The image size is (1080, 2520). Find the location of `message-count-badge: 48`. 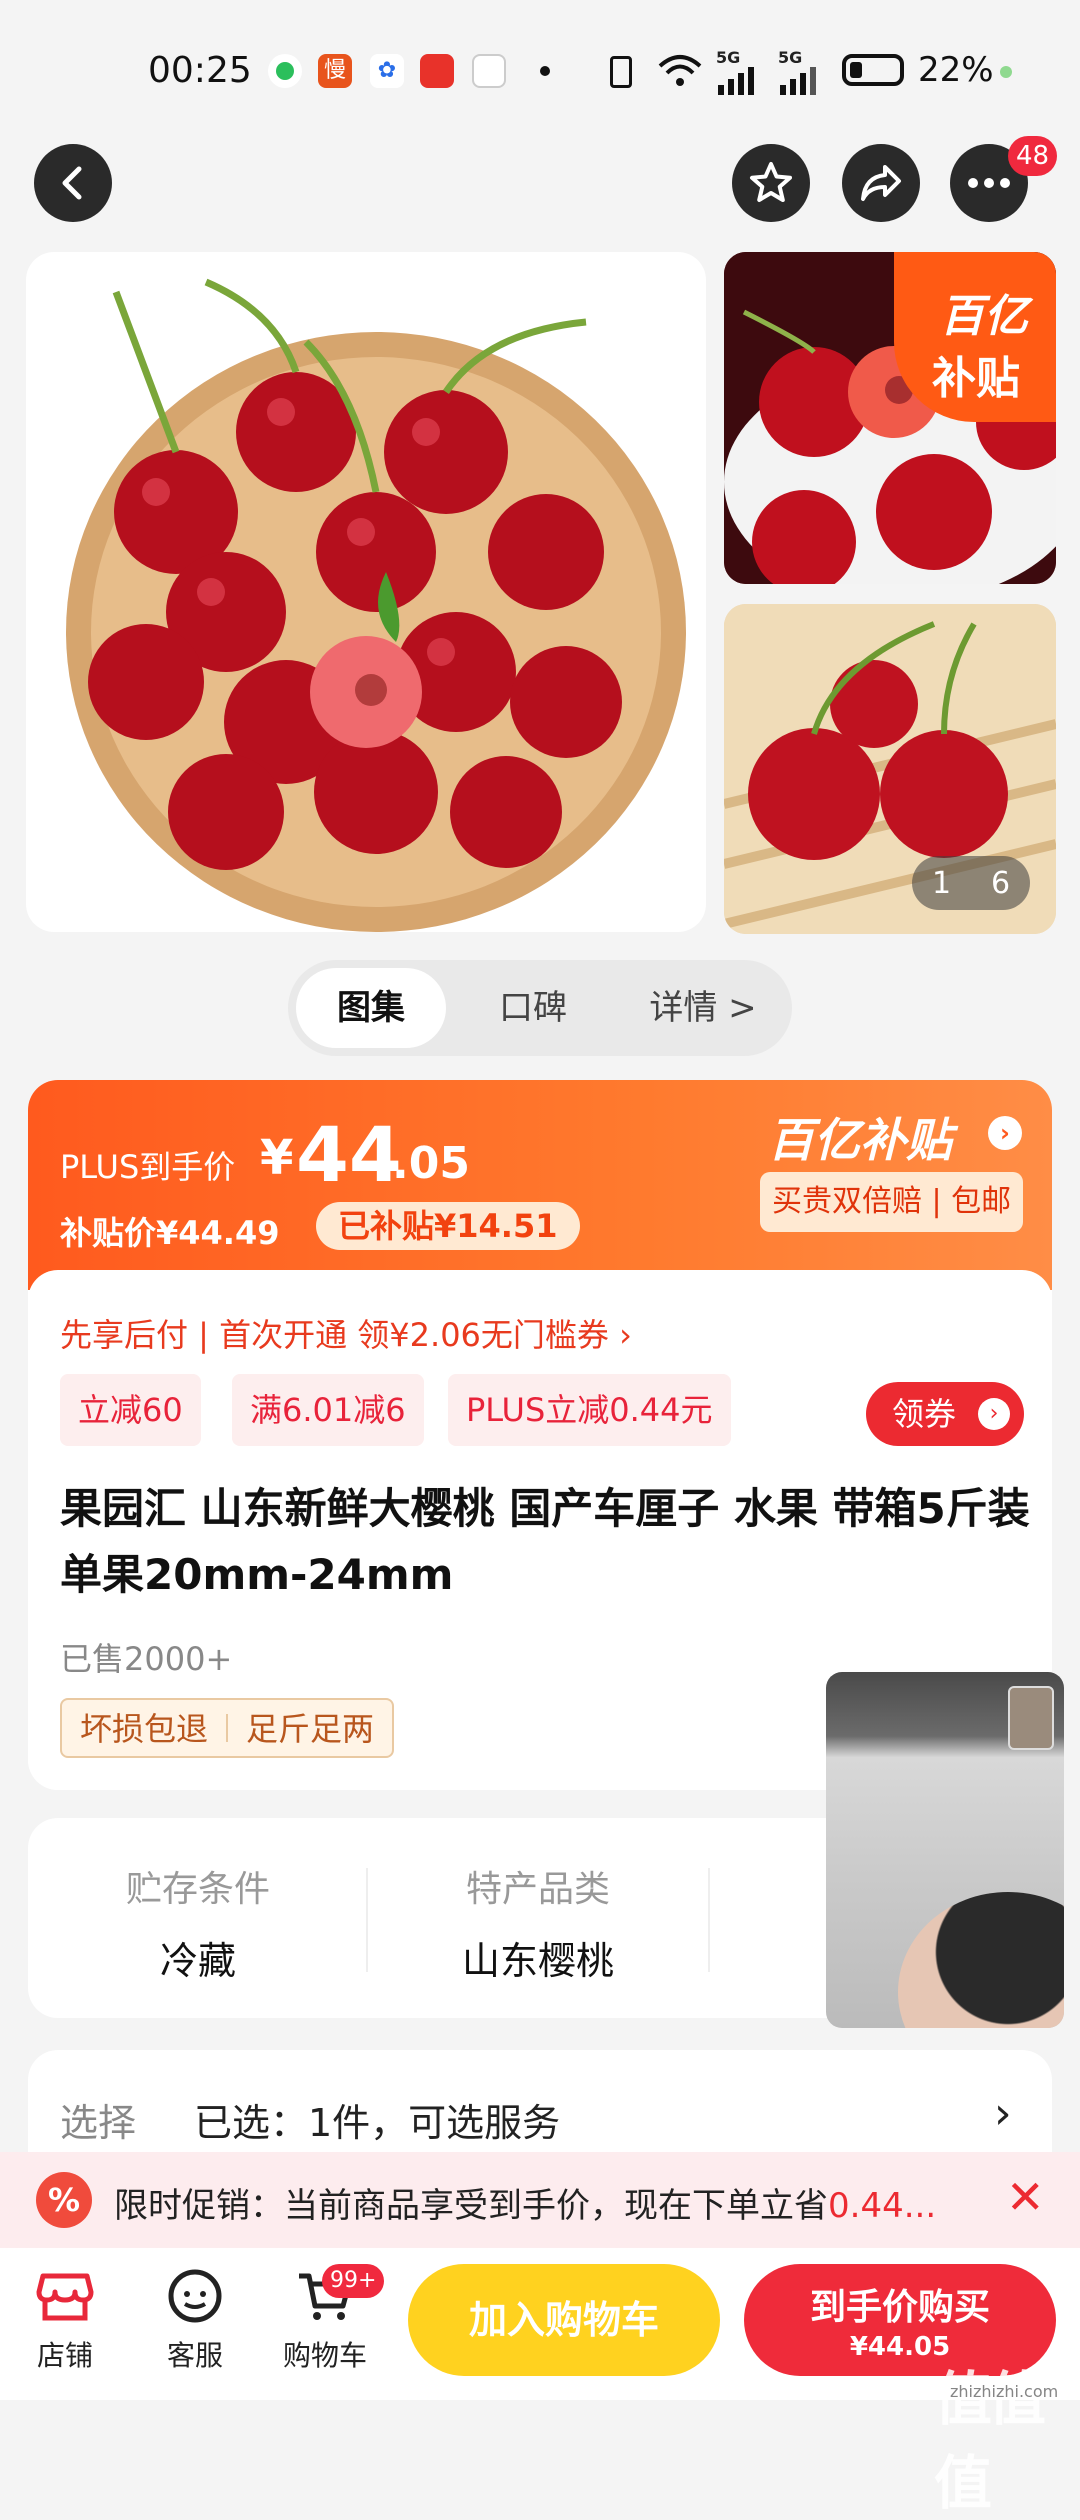

message-count-badge: 48 is located at coordinates (1033, 156).